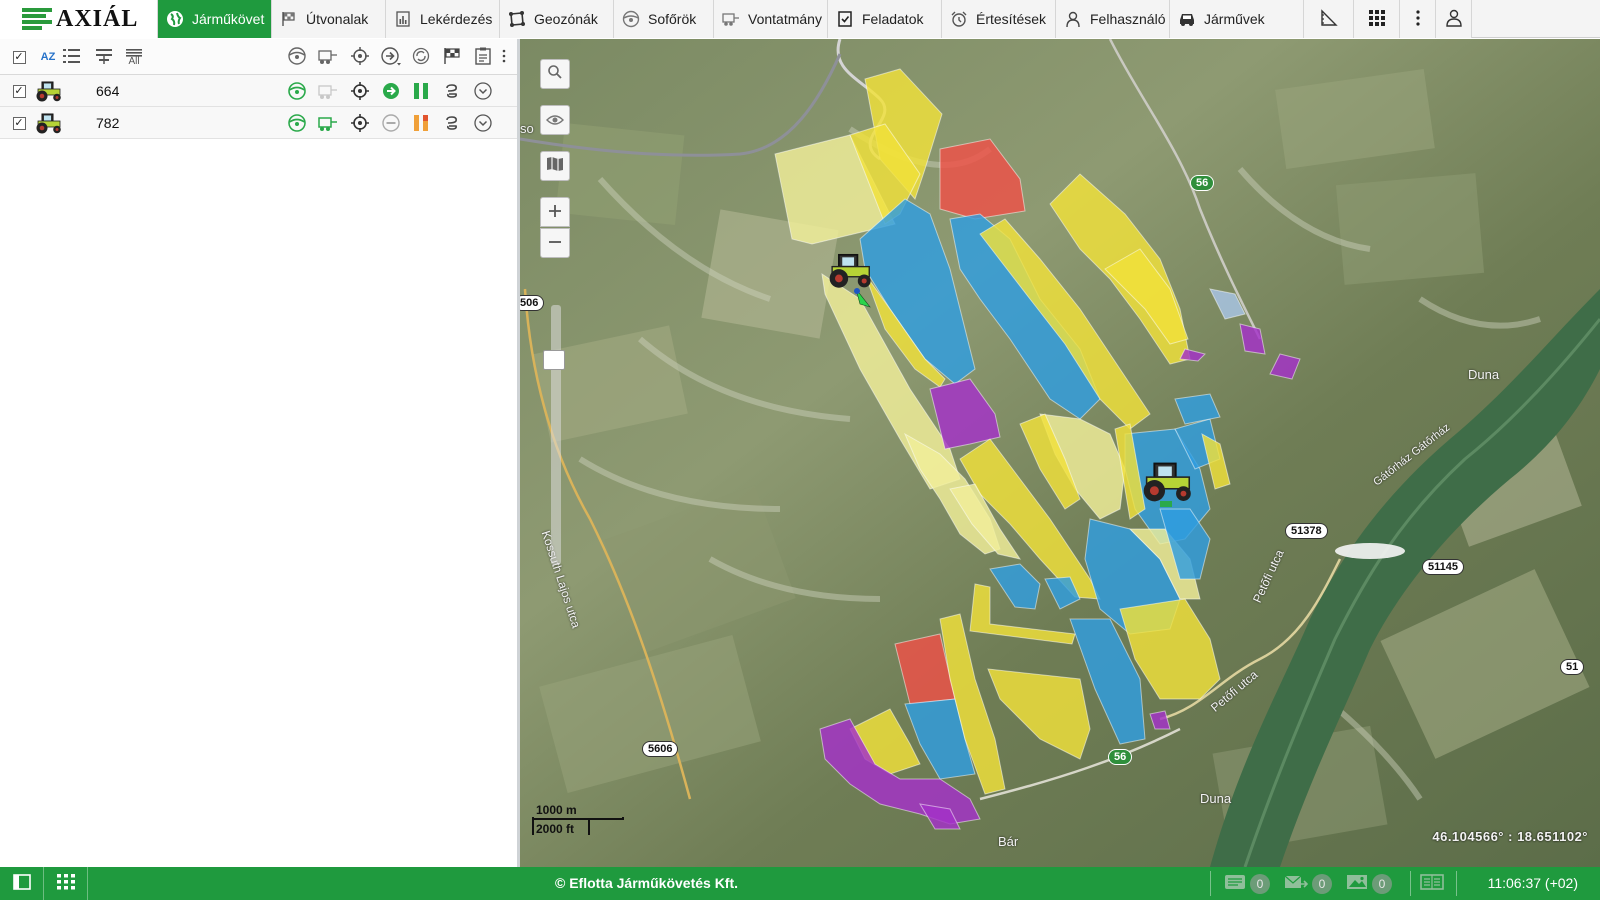 This screenshot has width=1600, height=900. Describe the element at coordinates (1113, 19) in the screenshot. I see `tab-users: Felhasználó` at that location.